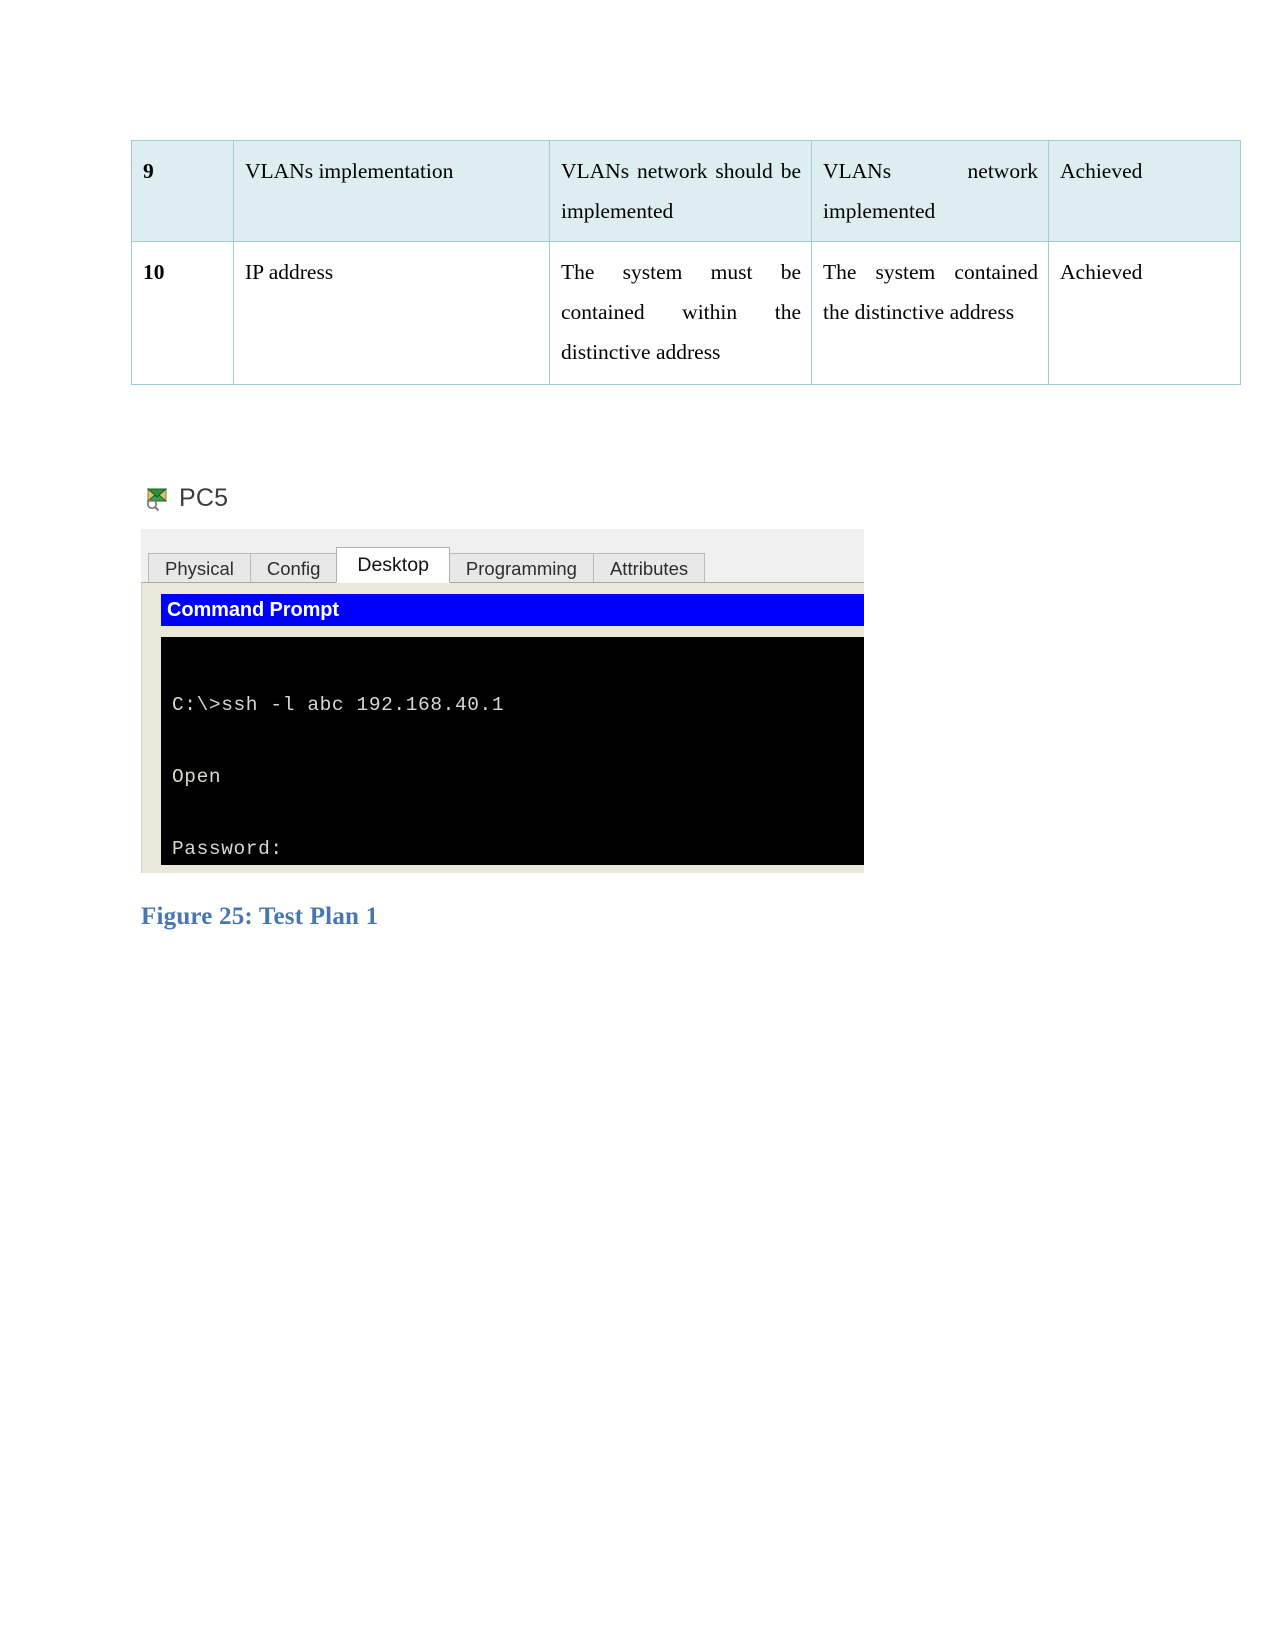  I want to click on tab-config: Config, so click(293, 568).